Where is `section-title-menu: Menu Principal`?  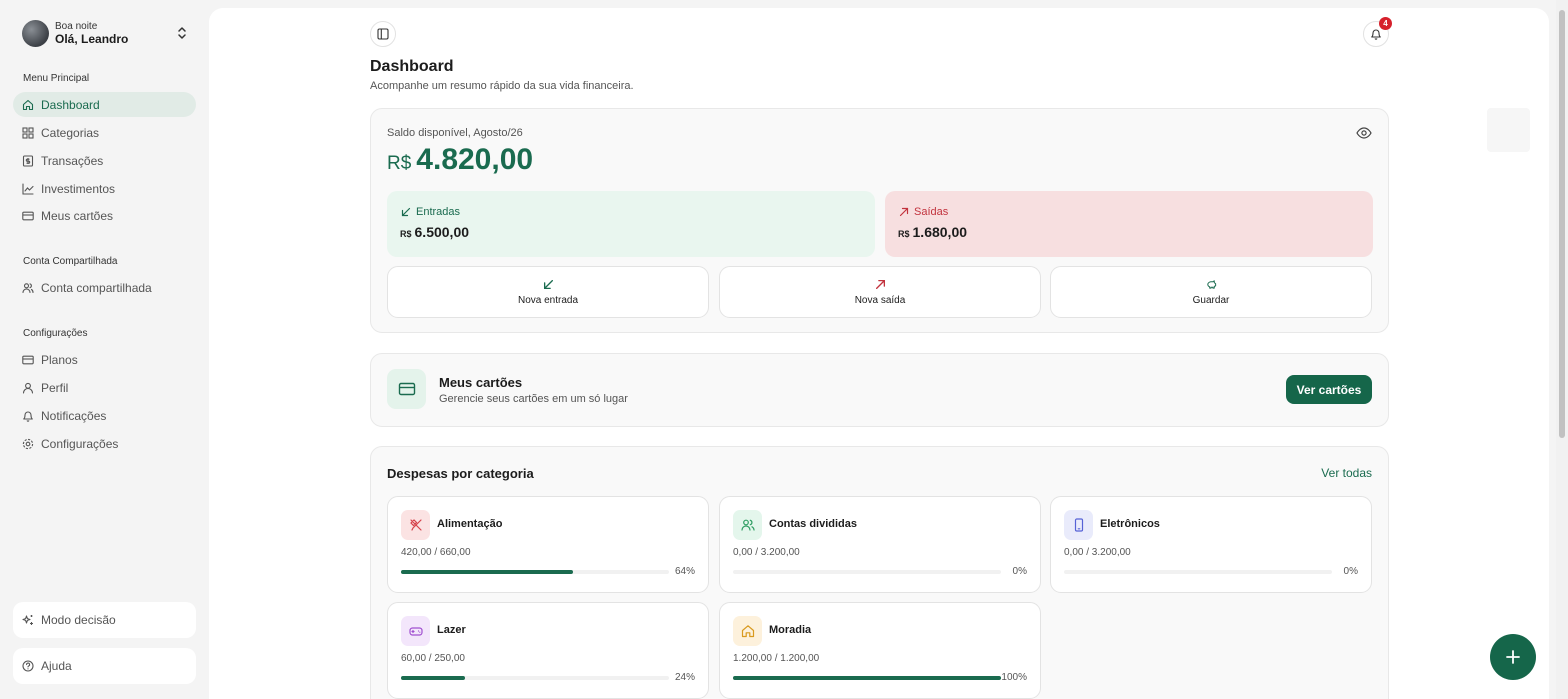
section-title-menu: Menu Principal is located at coordinates (56, 78).